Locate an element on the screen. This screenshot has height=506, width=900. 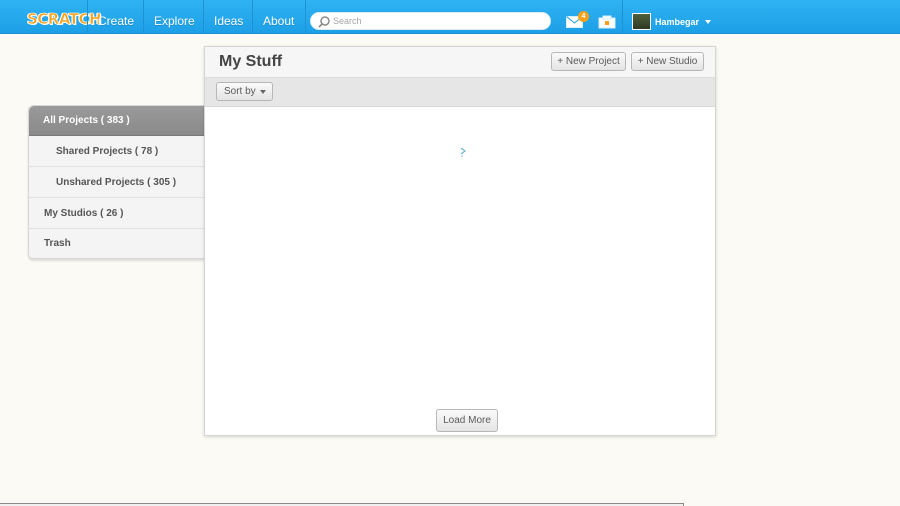
panel-header: My Stuff + New Project + New Studio is located at coordinates (460, 62).